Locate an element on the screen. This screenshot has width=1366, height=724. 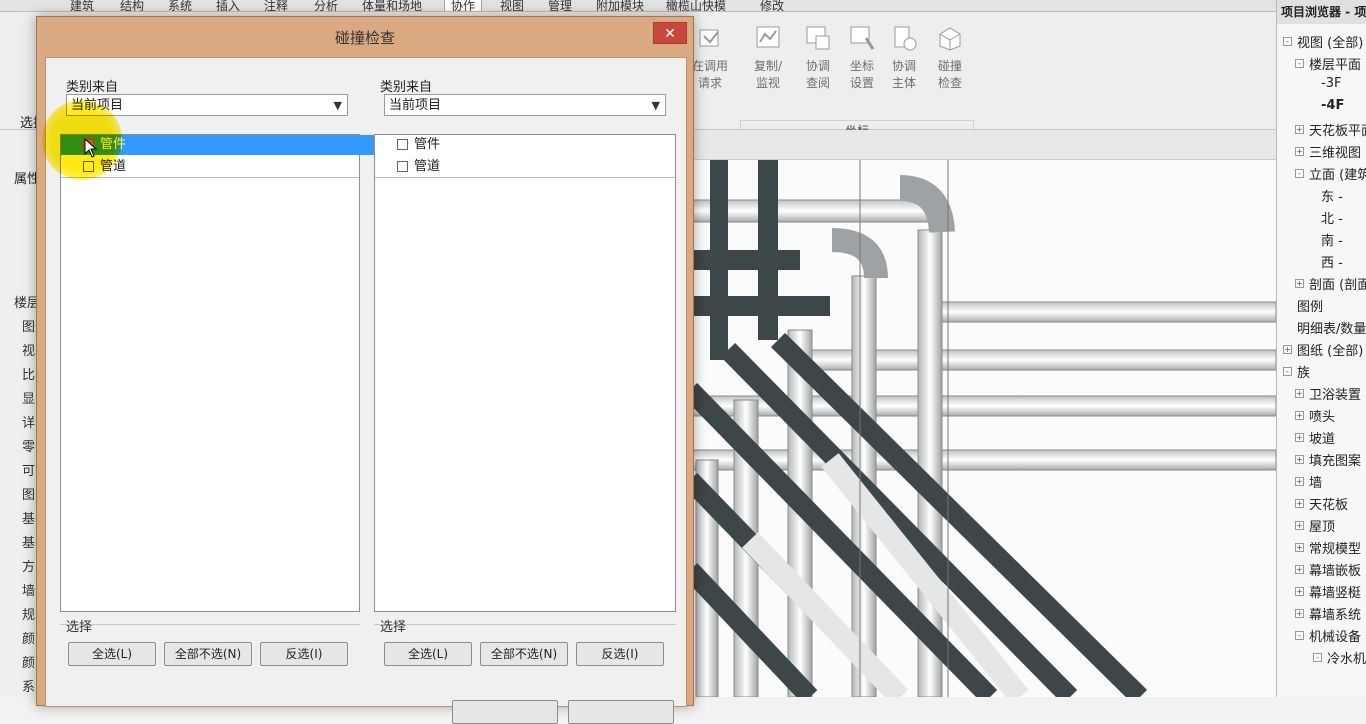
right-select-all-button: 全选(L) is located at coordinates (428, 654).